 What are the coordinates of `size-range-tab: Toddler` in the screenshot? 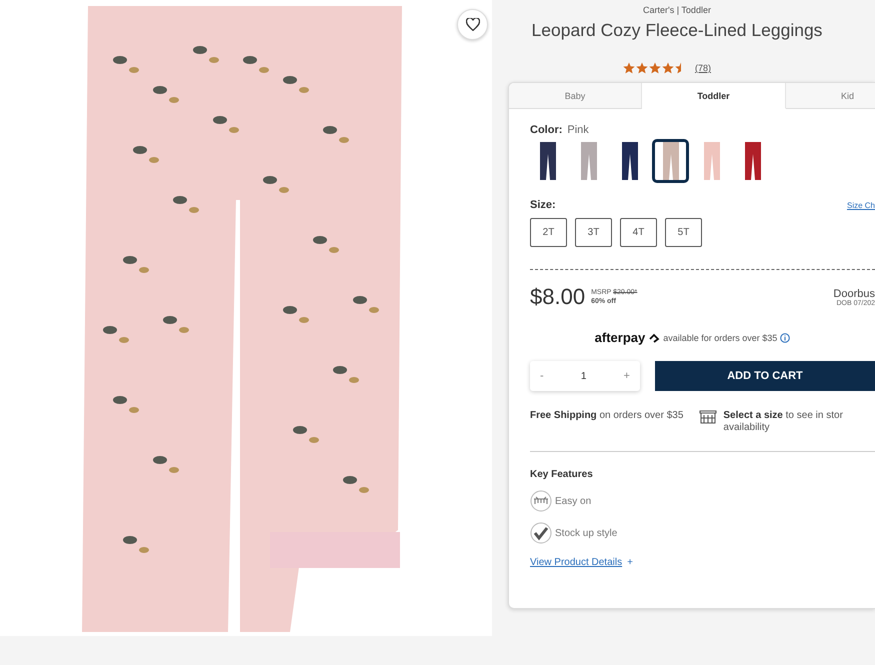 It's located at (714, 96).